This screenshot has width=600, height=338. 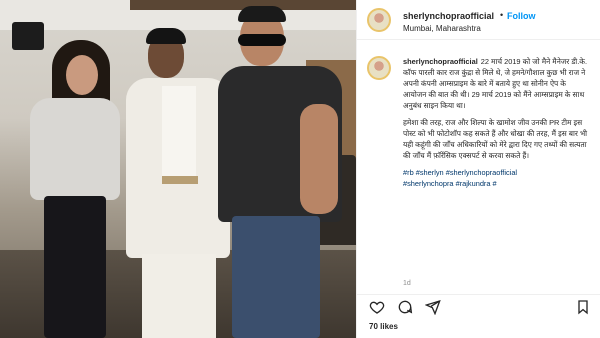 What do you see at coordinates (82, 75) in the screenshot?
I see `person-left-face` at bounding box center [82, 75].